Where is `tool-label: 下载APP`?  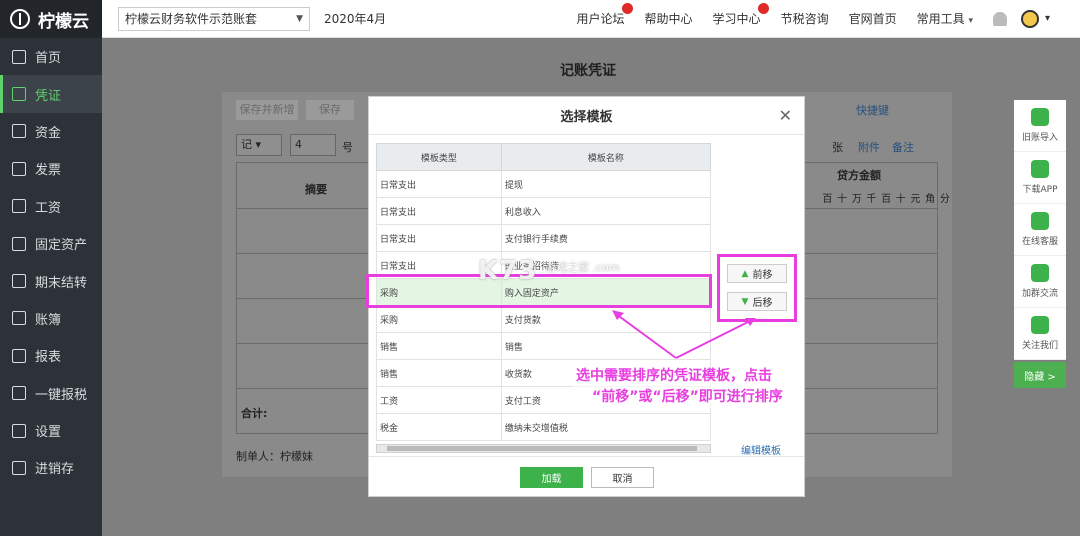
tool-label: 下载APP is located at coordinates (1040, 190).